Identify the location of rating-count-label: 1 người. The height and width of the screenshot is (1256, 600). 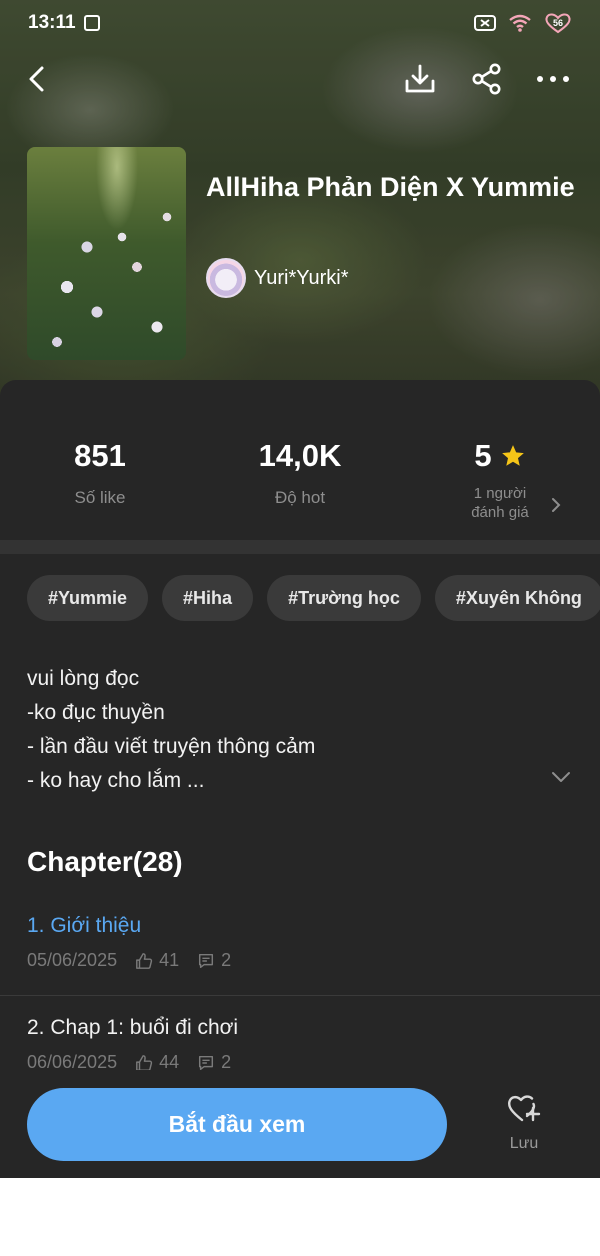
(500, 493).